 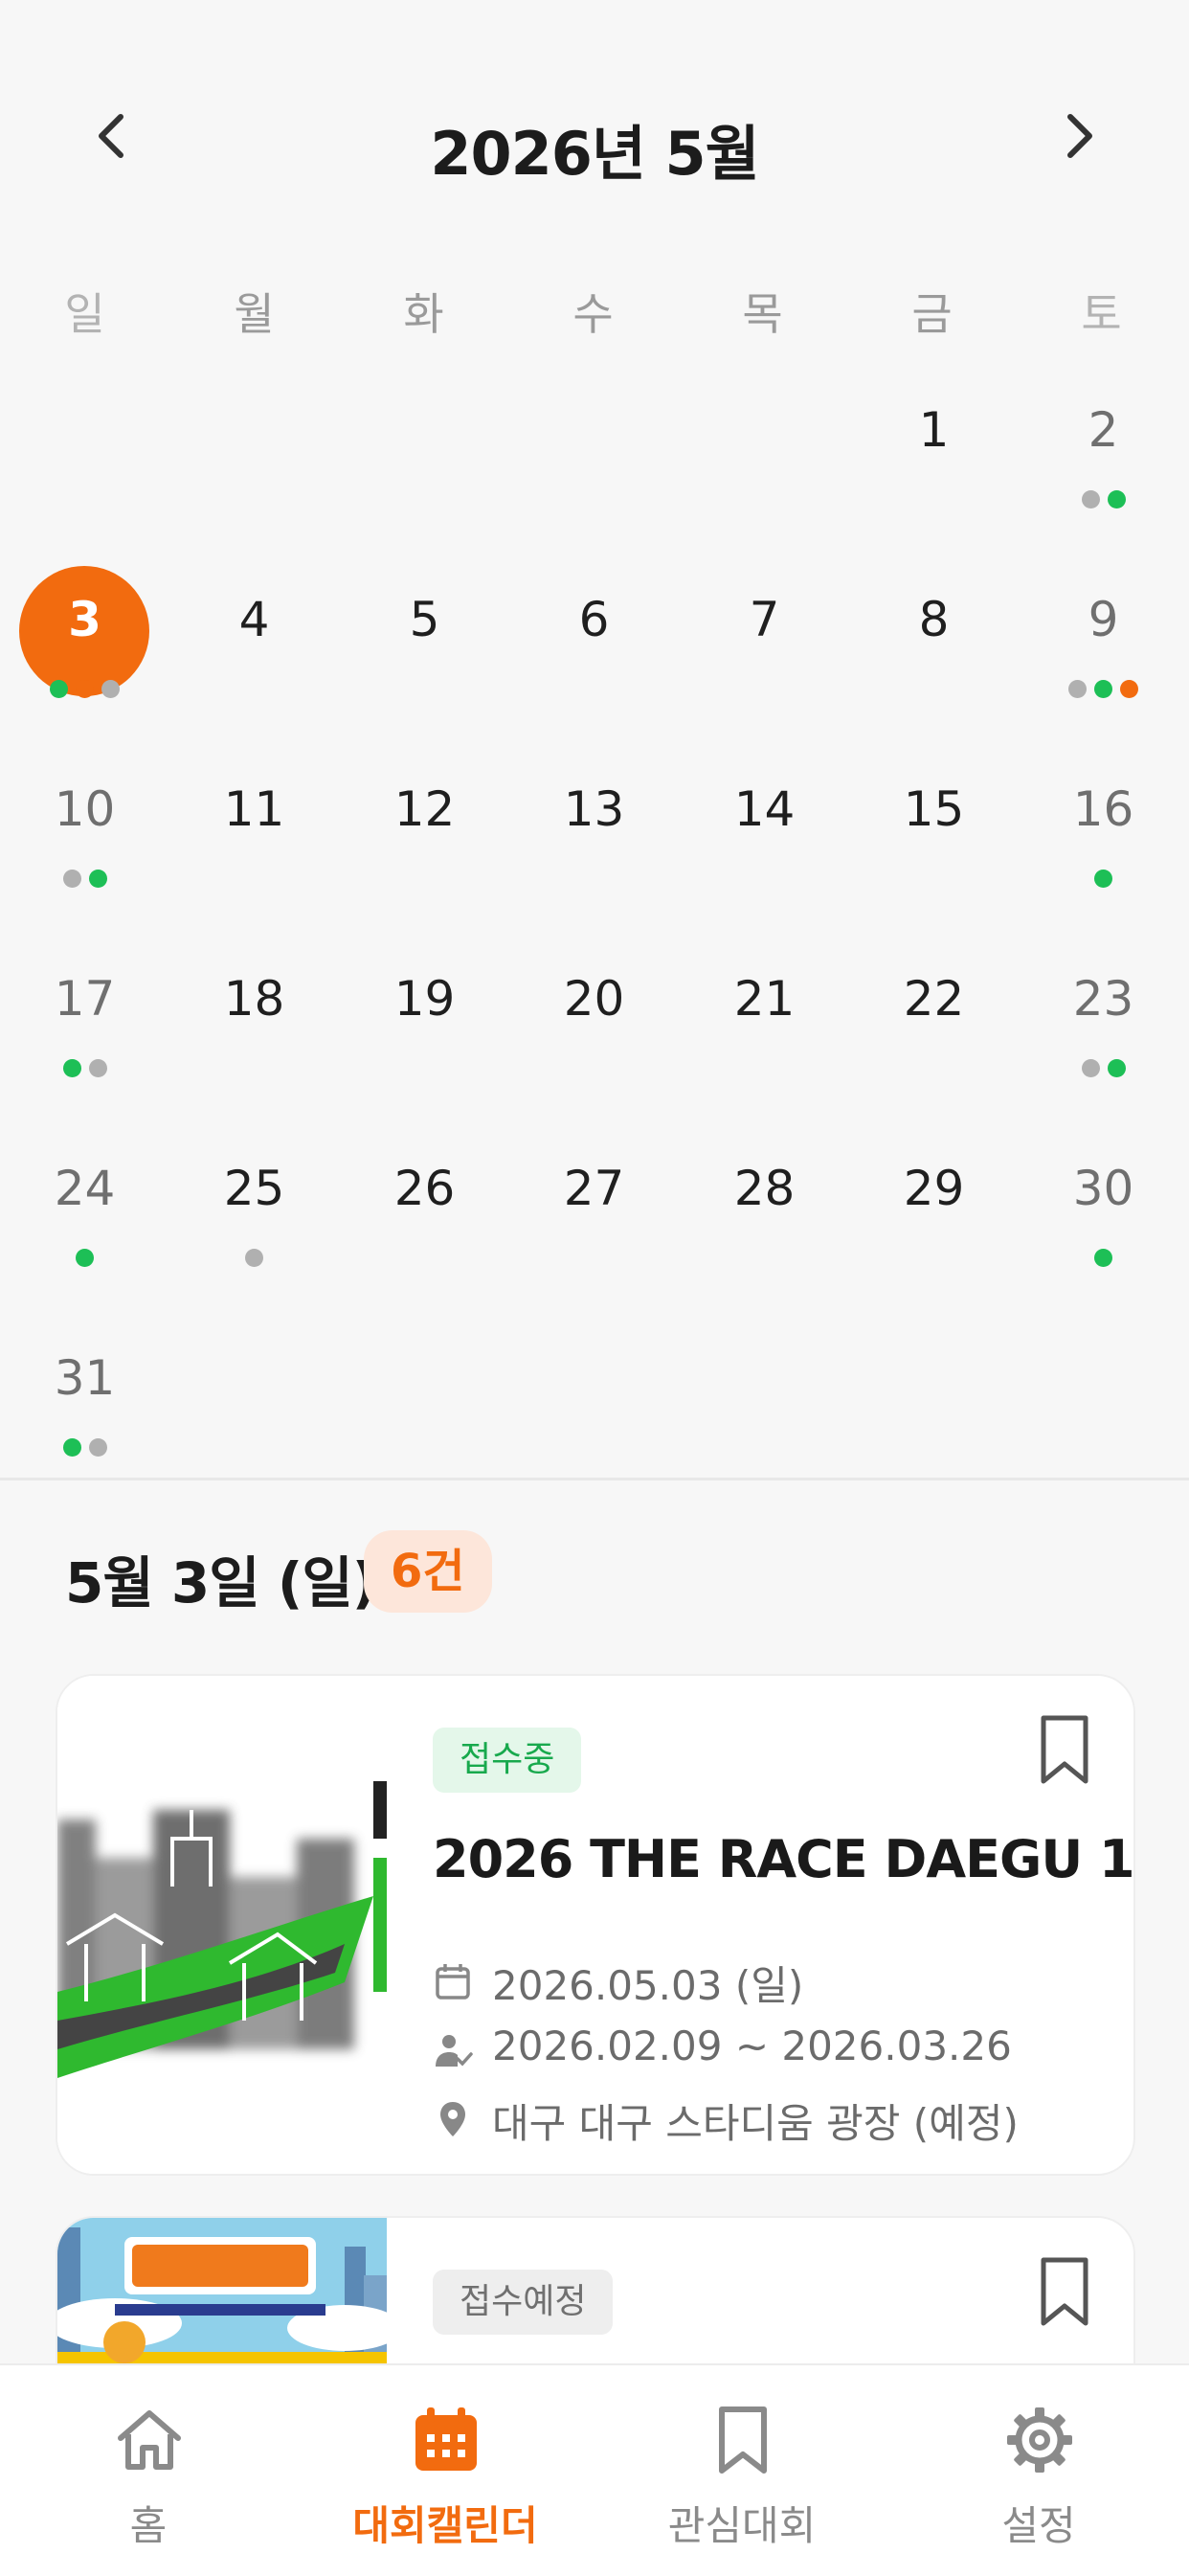 I want to click on calendar-day: 9, so click(x=1103, y=667).